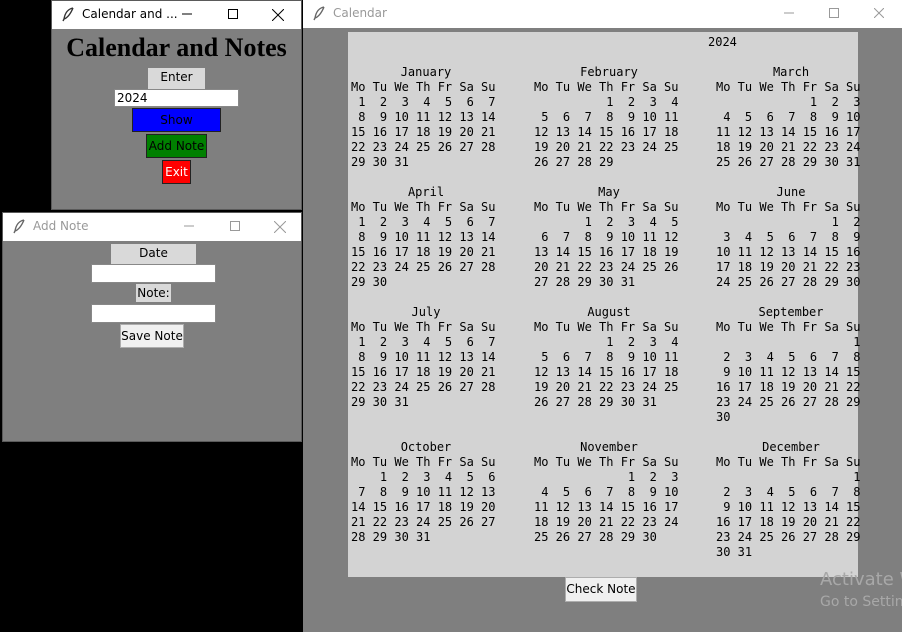 The image size is (902, 632). What do you see at coordinates (152, 336) in the screenshot?
I see `save-note-button: Save Note` at bounding box center [152, 336].